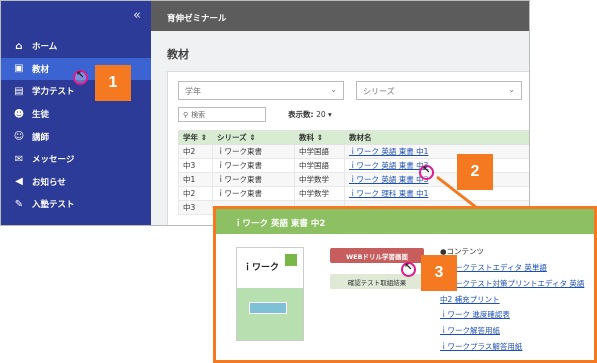 The width and height of the screenshot is (597, 363). Describe the element at coordinates (186, 115) in the screenshot. I see `search-icon: ⚲` at that location.